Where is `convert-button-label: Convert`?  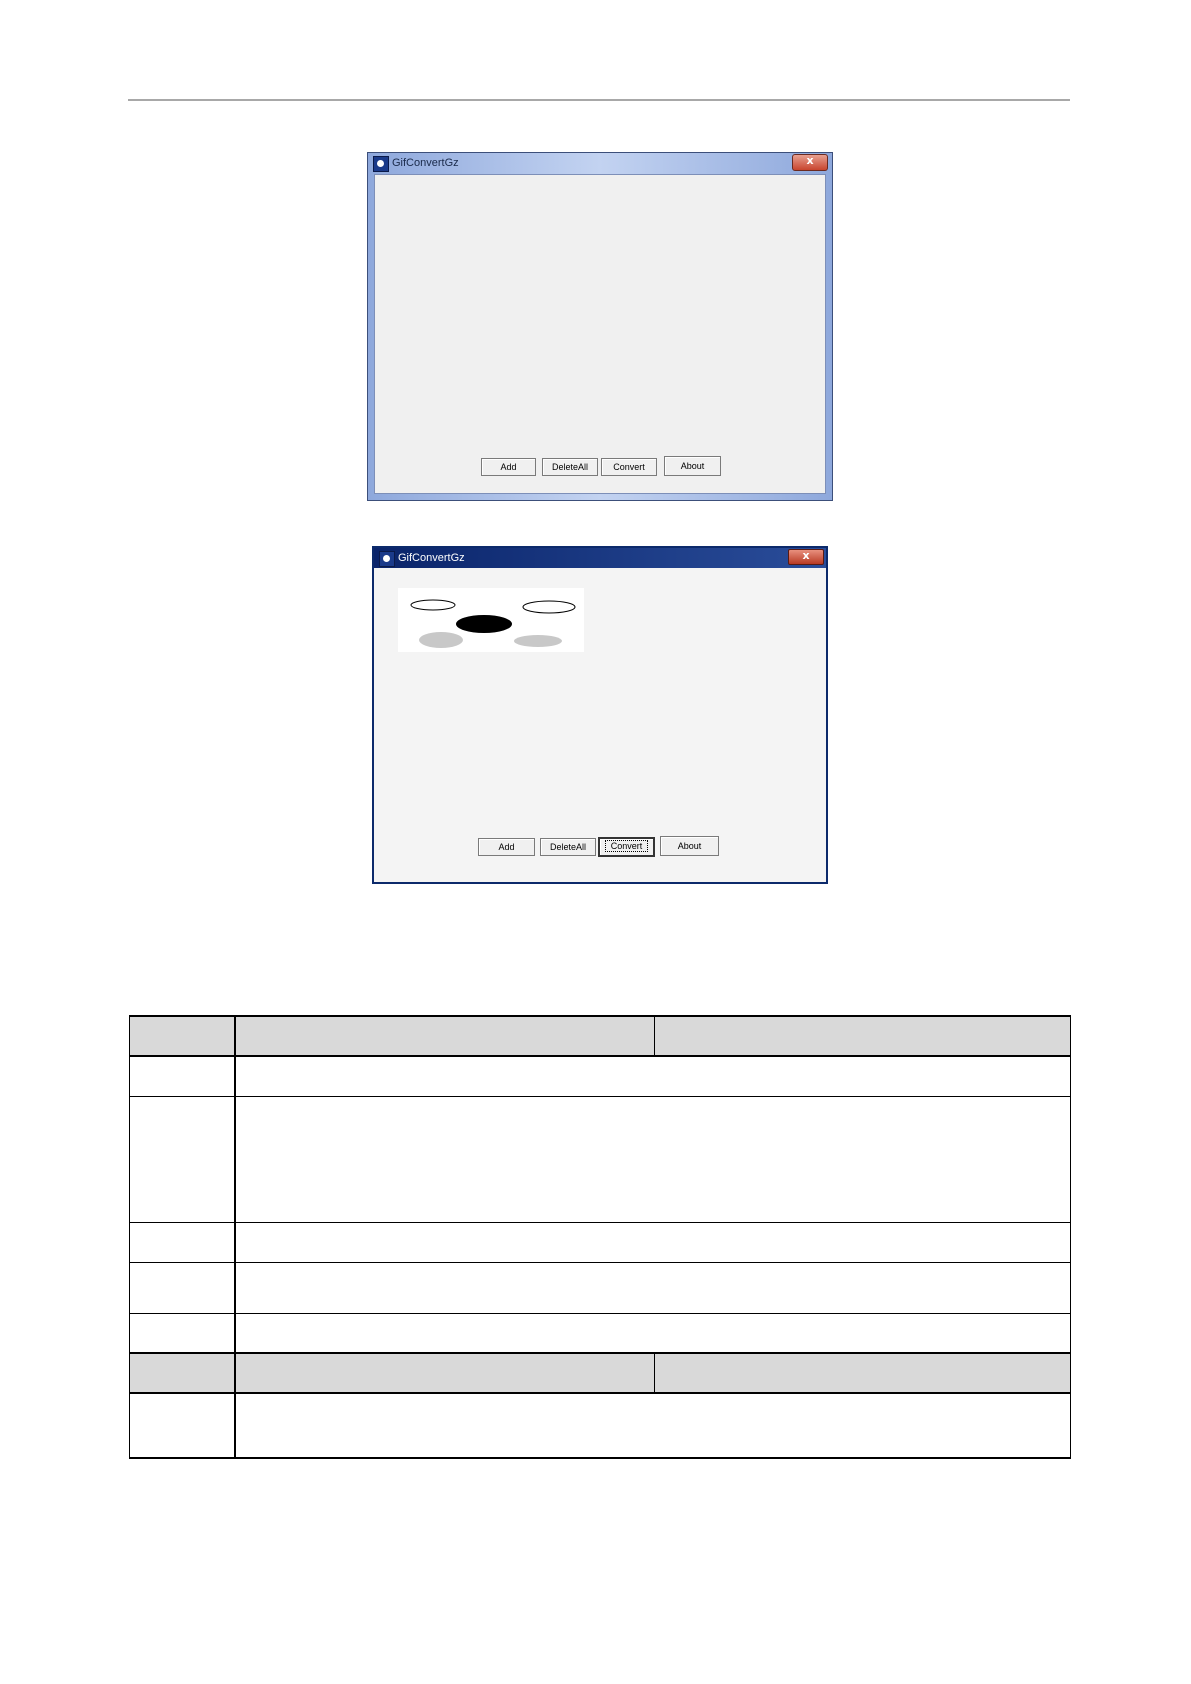 convert-button-label: Convert is located at coordinates (626, 846).